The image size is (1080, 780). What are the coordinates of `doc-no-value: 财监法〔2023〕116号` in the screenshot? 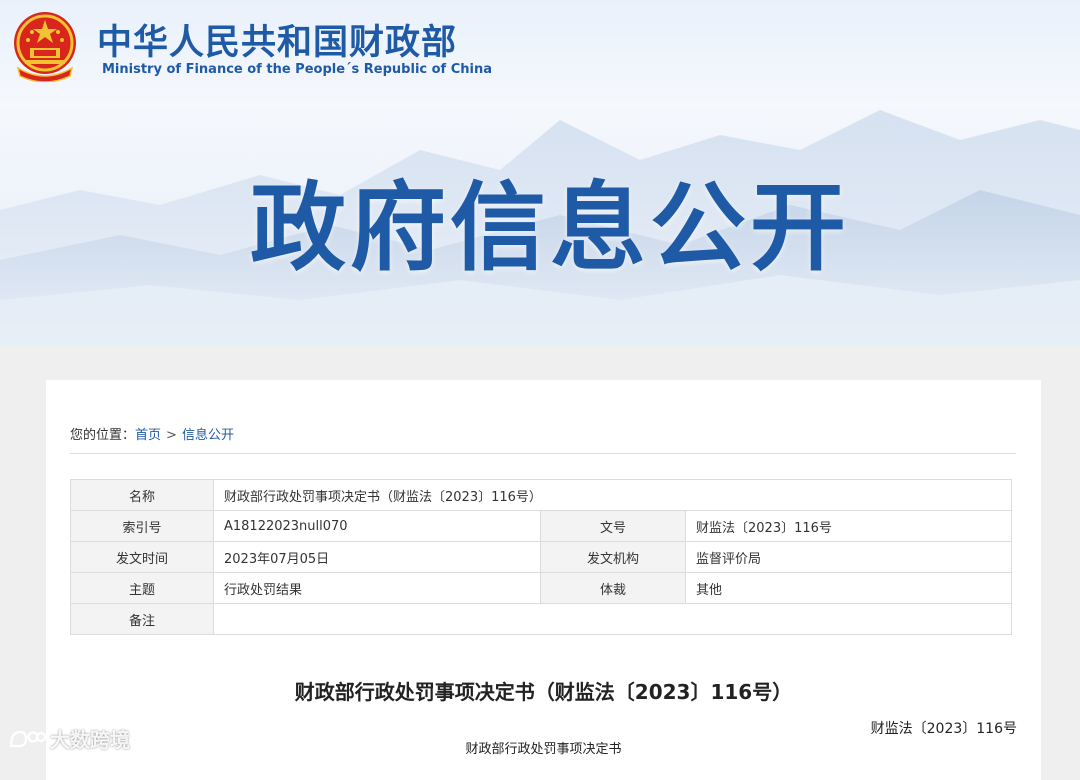 It's located at (848, 526).